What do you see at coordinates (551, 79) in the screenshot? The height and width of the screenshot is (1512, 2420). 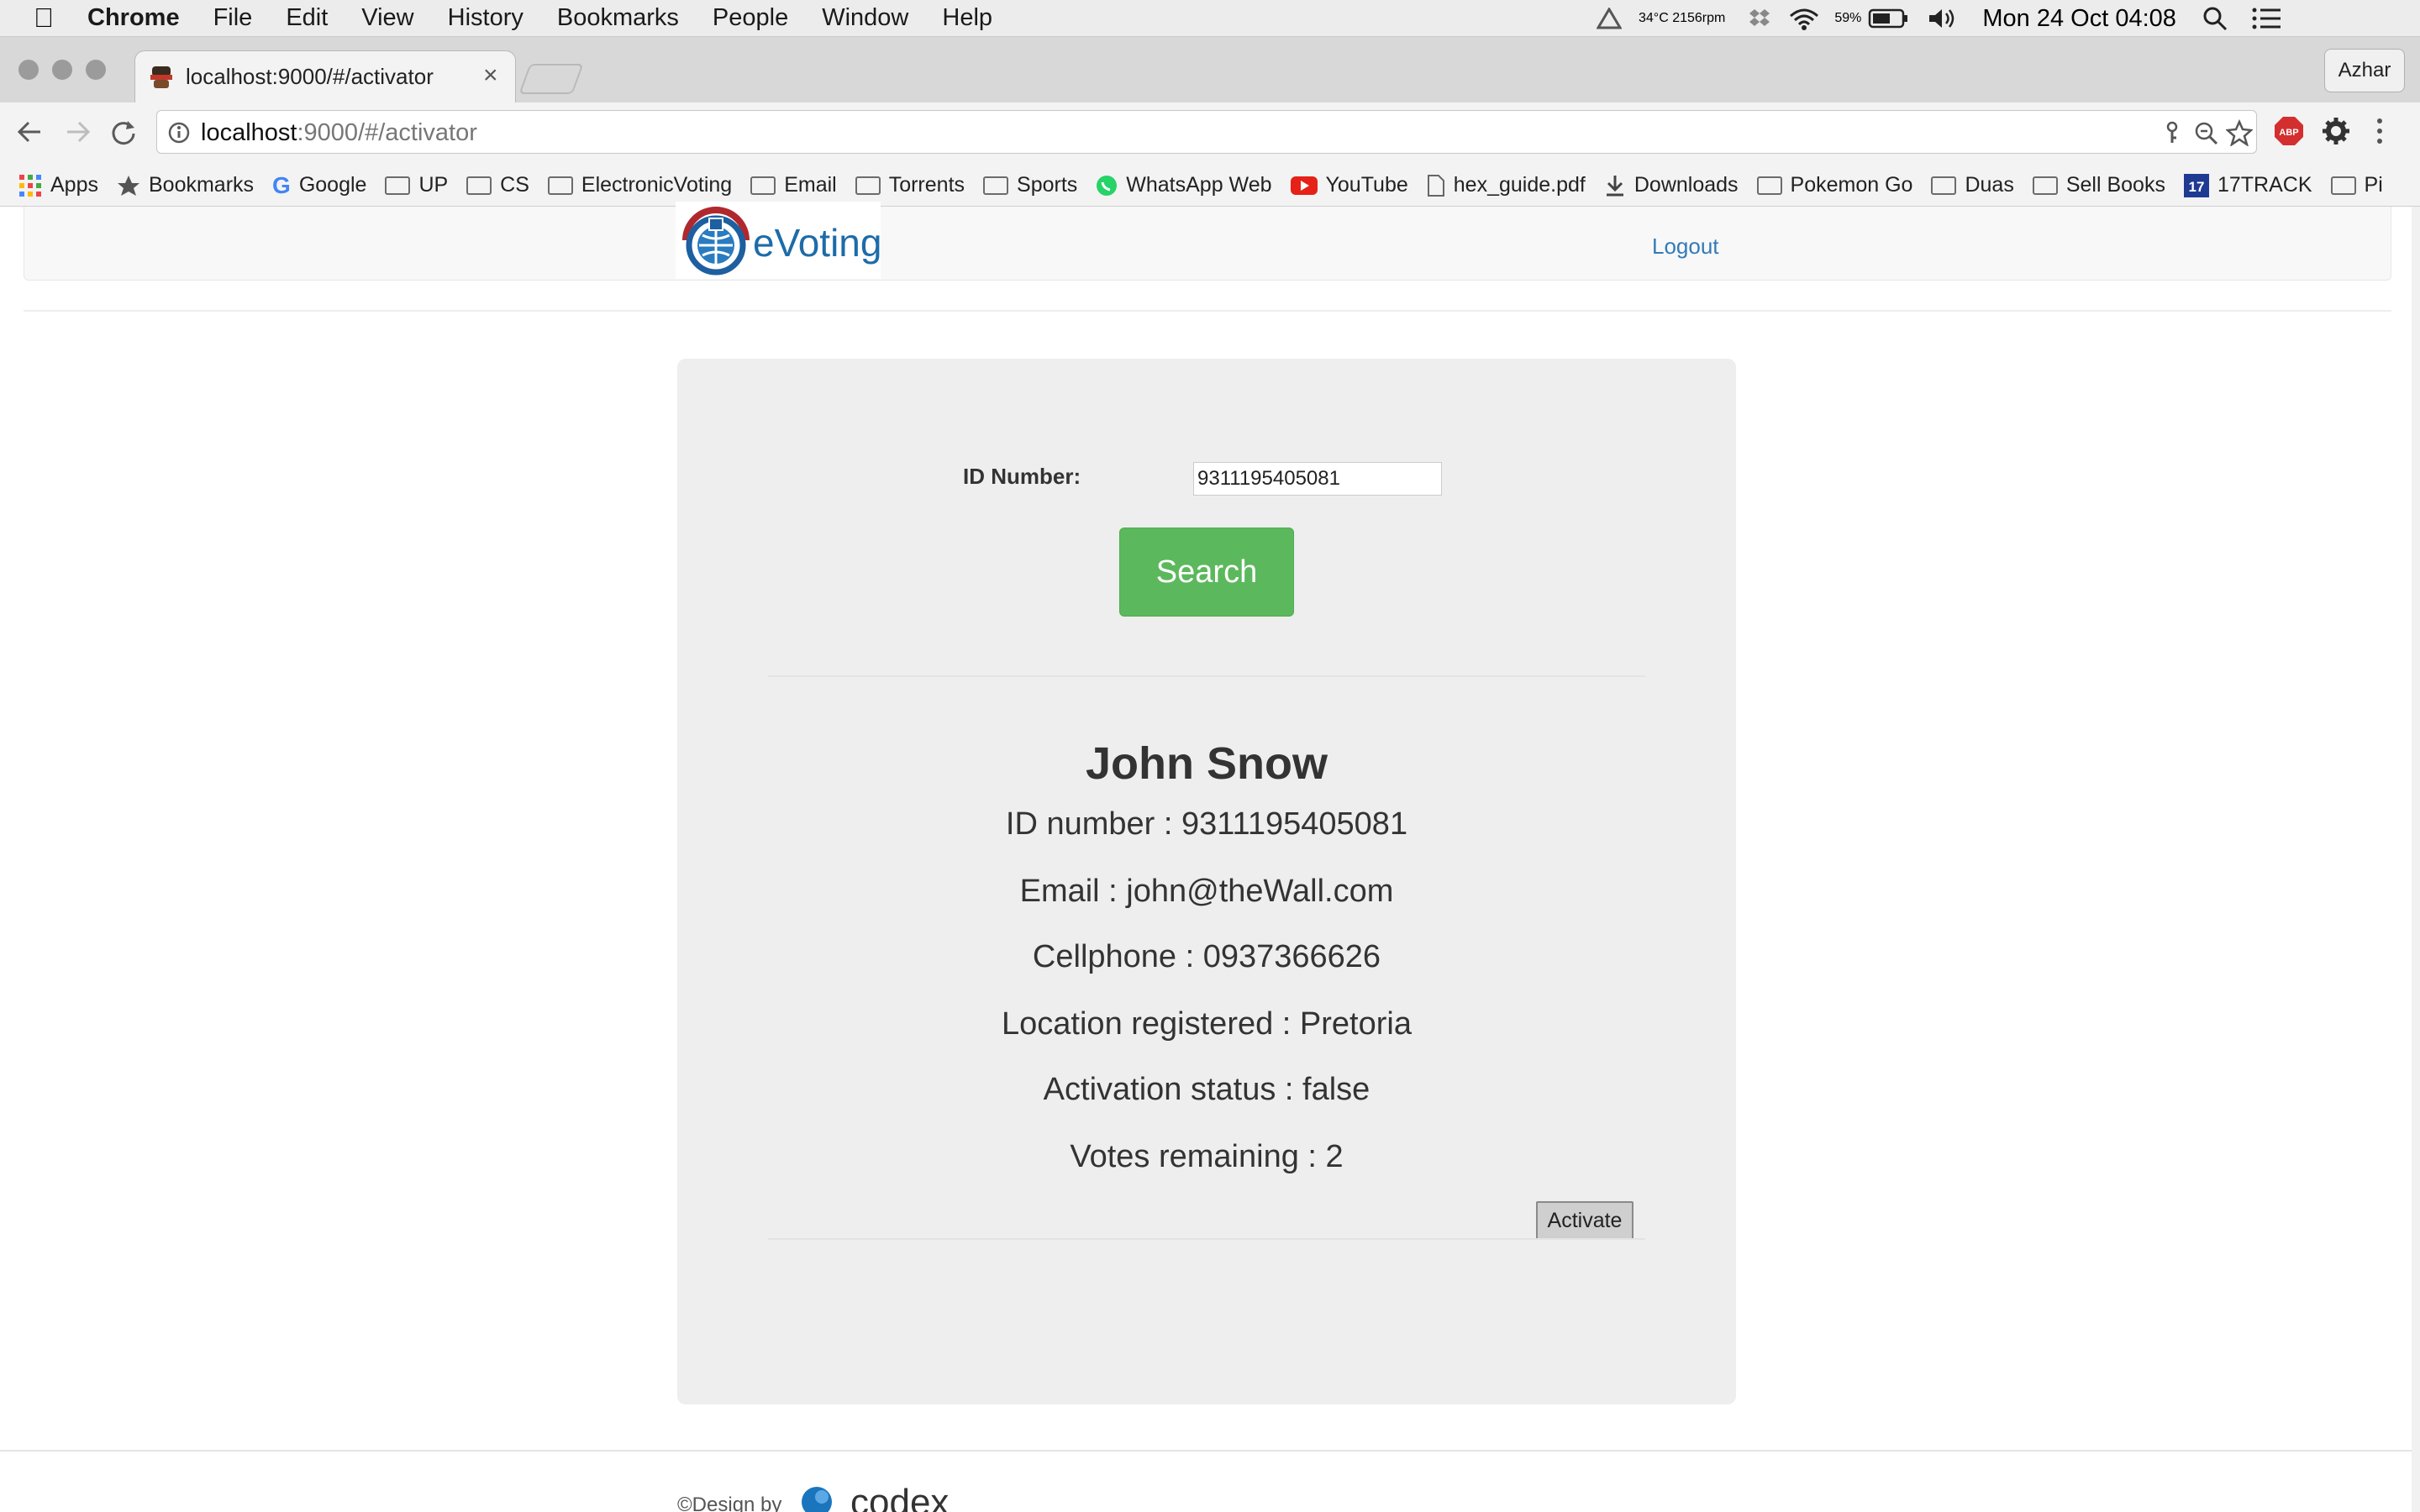 I see `new-tab-button` at bounding box center [551, 79].